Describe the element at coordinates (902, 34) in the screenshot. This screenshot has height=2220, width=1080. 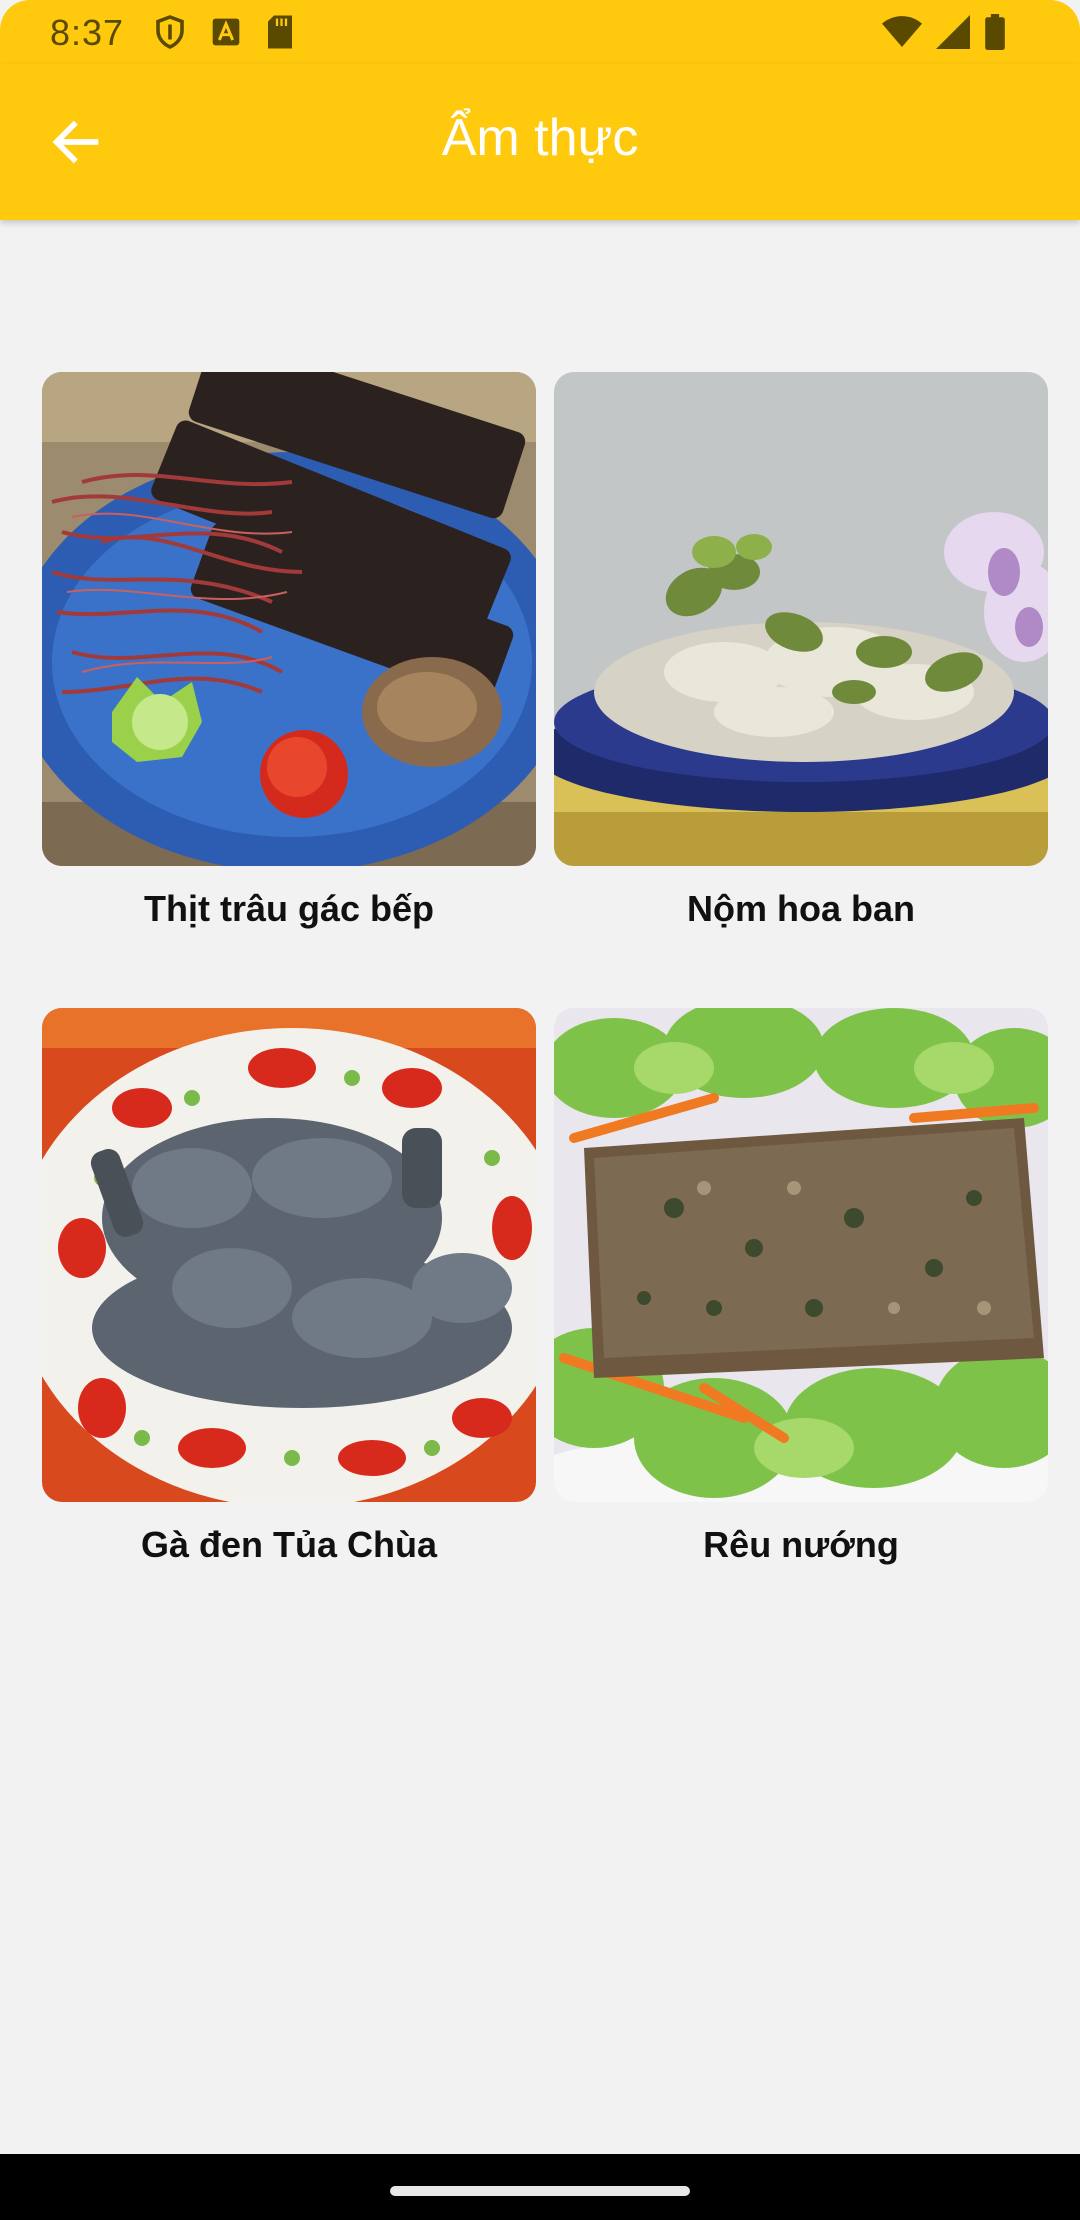
I see `wifi-icon` at that location.